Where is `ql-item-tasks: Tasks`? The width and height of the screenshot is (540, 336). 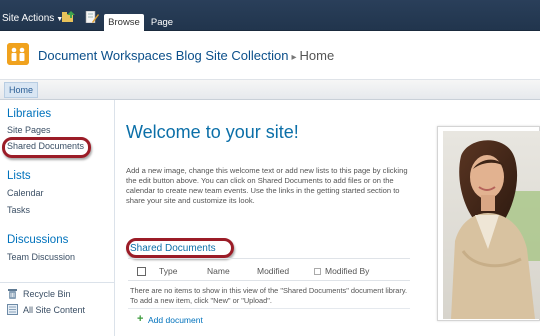 ql-item-tasks: Tasks is located at coordinates (18, 210).